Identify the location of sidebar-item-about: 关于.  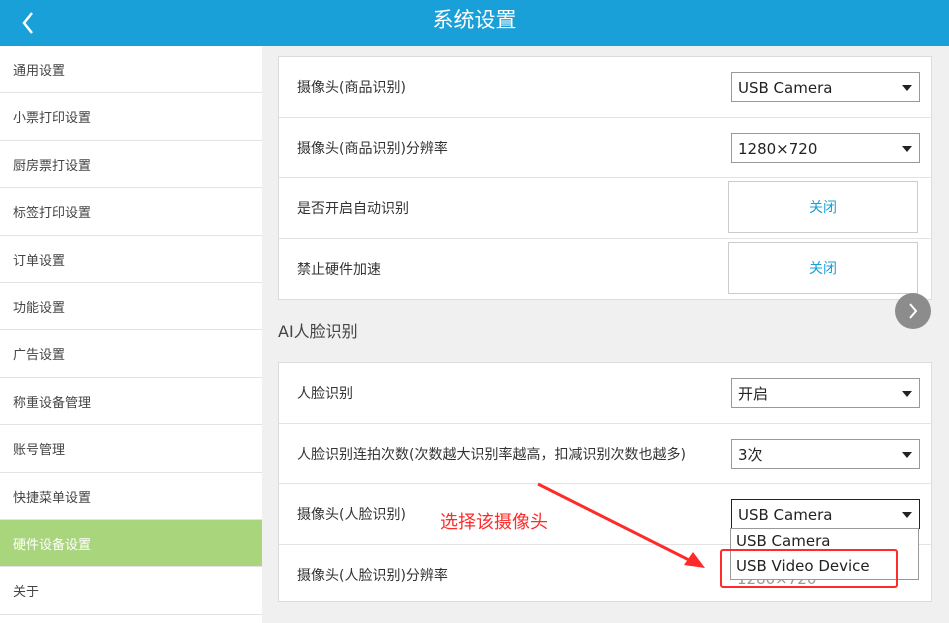
(131, 591).